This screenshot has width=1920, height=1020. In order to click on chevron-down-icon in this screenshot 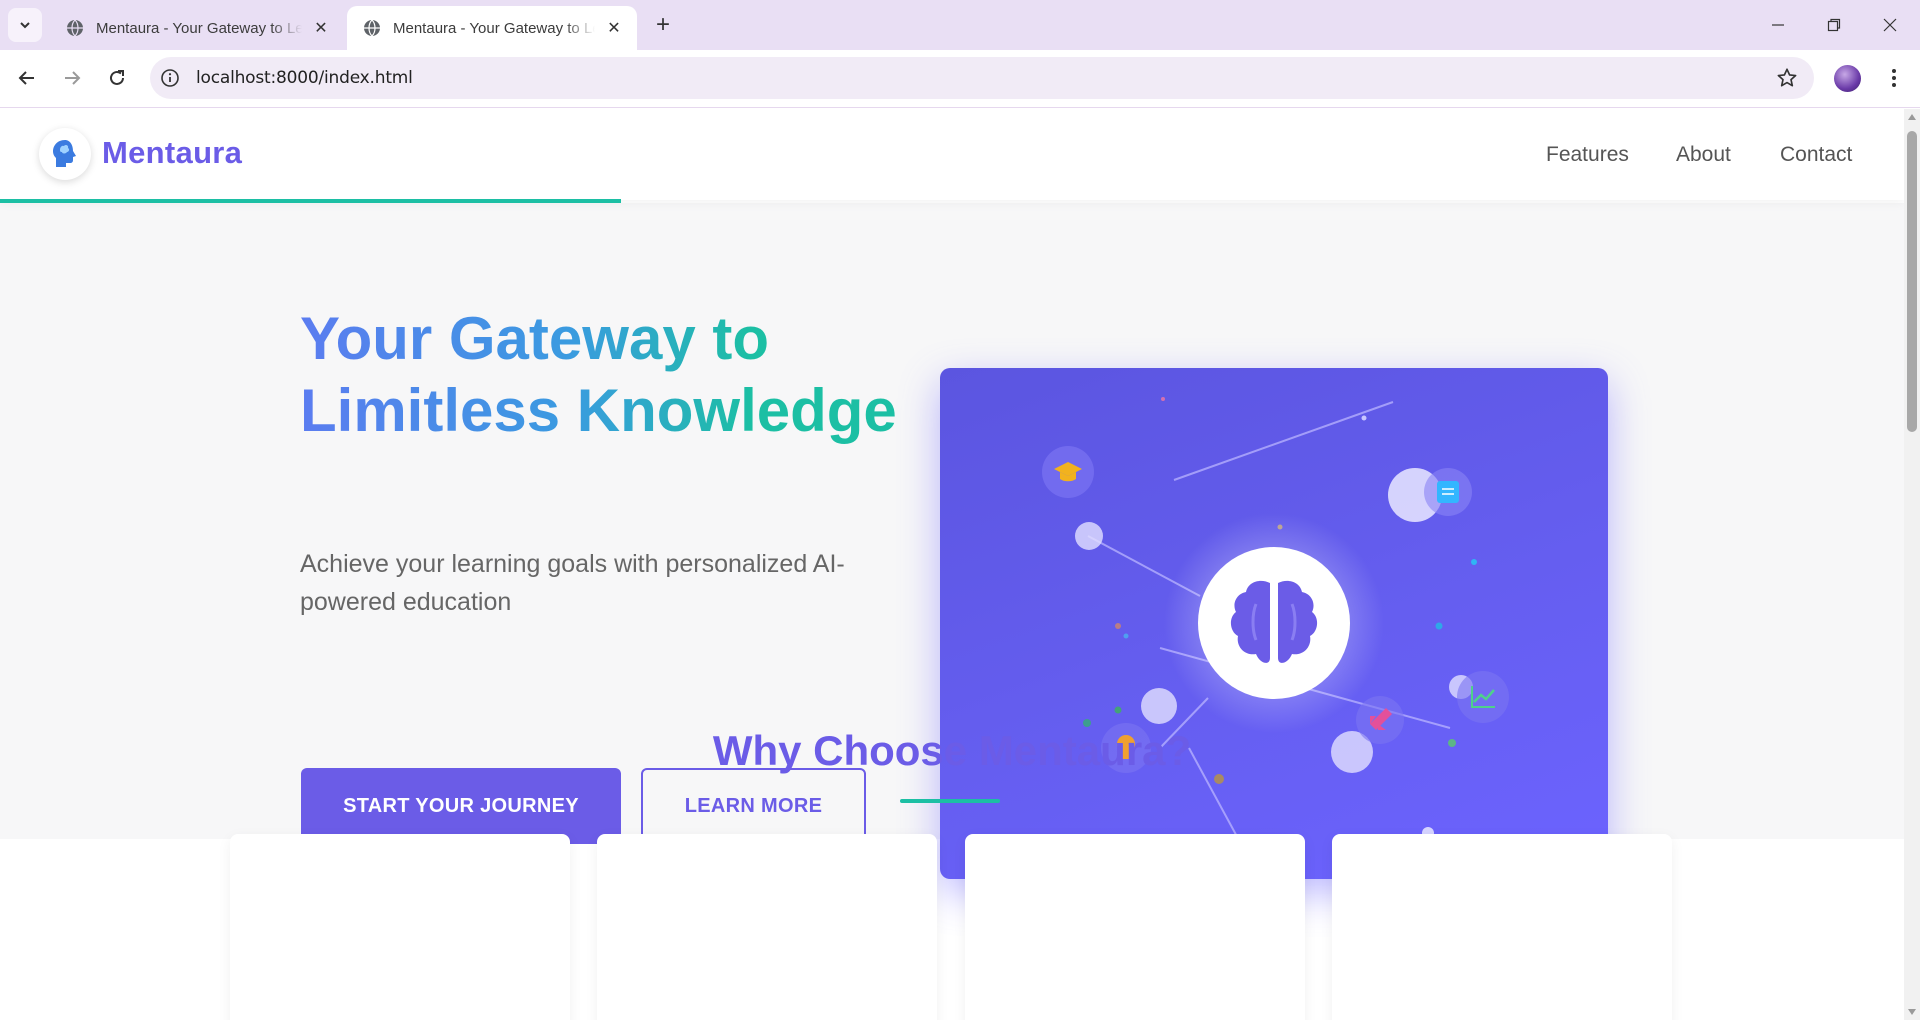, I will do `click(25, 25)`.